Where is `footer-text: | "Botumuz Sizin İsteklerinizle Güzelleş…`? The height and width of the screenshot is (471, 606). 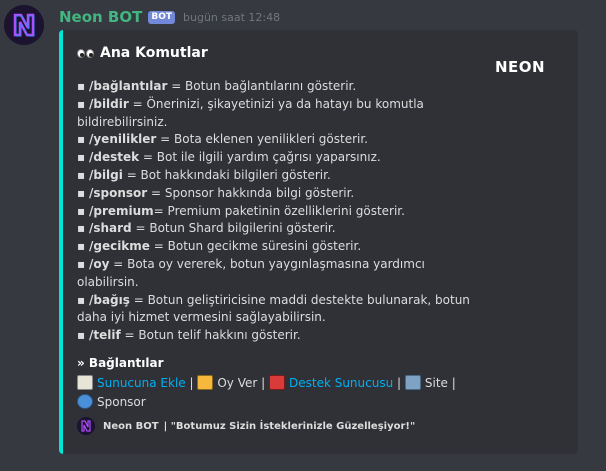 footer-text: | "Botumuz Sizin İsteklerinizle Güzelleş… is located at coordinates (289, 426).